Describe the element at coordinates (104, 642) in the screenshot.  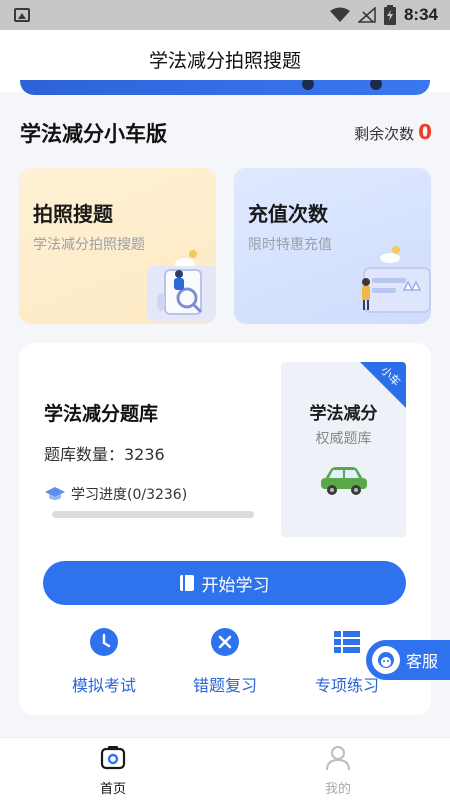
I see `clock-icon` at that location.